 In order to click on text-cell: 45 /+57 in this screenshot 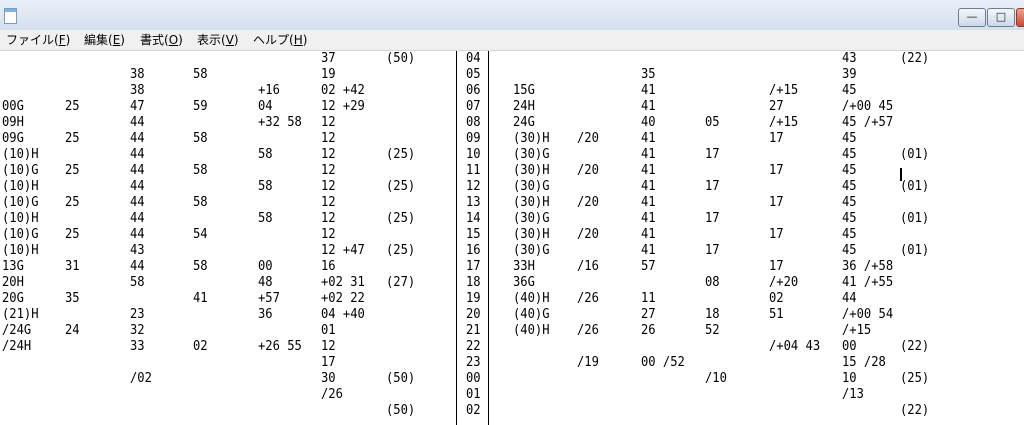, I will do `click(868, 122)`.